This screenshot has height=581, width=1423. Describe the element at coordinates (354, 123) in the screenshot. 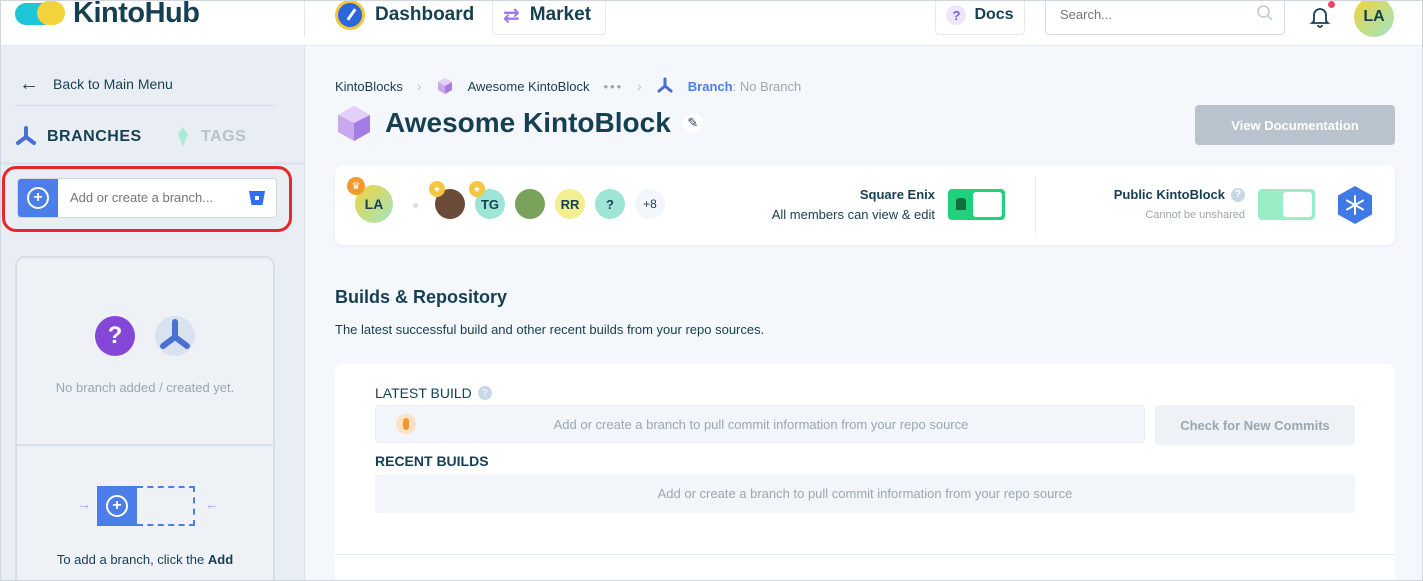

I see `kintoblock-cube-icon` at that location.